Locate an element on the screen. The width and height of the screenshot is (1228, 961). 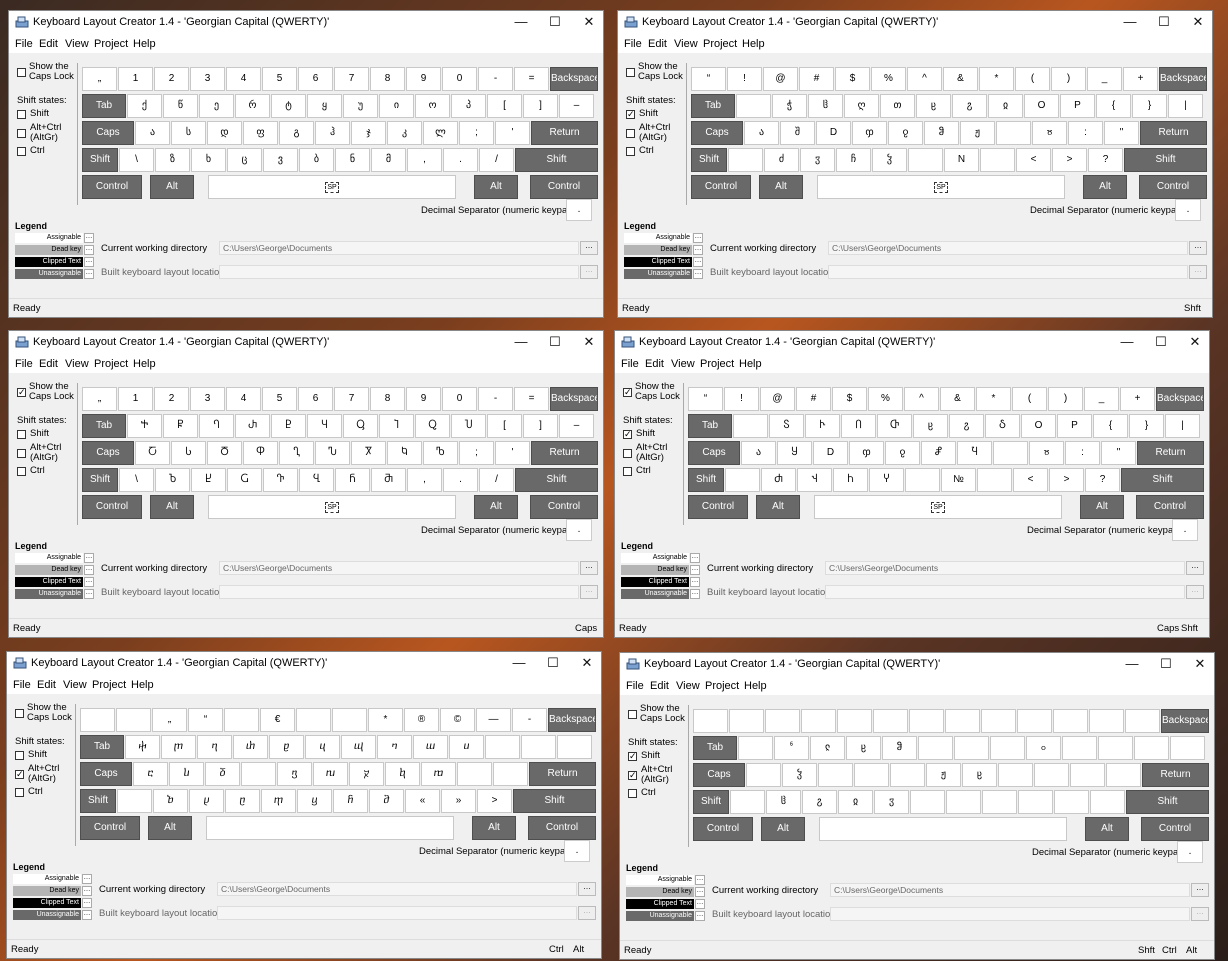
spacebar-key: SP is located at coordinates (332, 187).